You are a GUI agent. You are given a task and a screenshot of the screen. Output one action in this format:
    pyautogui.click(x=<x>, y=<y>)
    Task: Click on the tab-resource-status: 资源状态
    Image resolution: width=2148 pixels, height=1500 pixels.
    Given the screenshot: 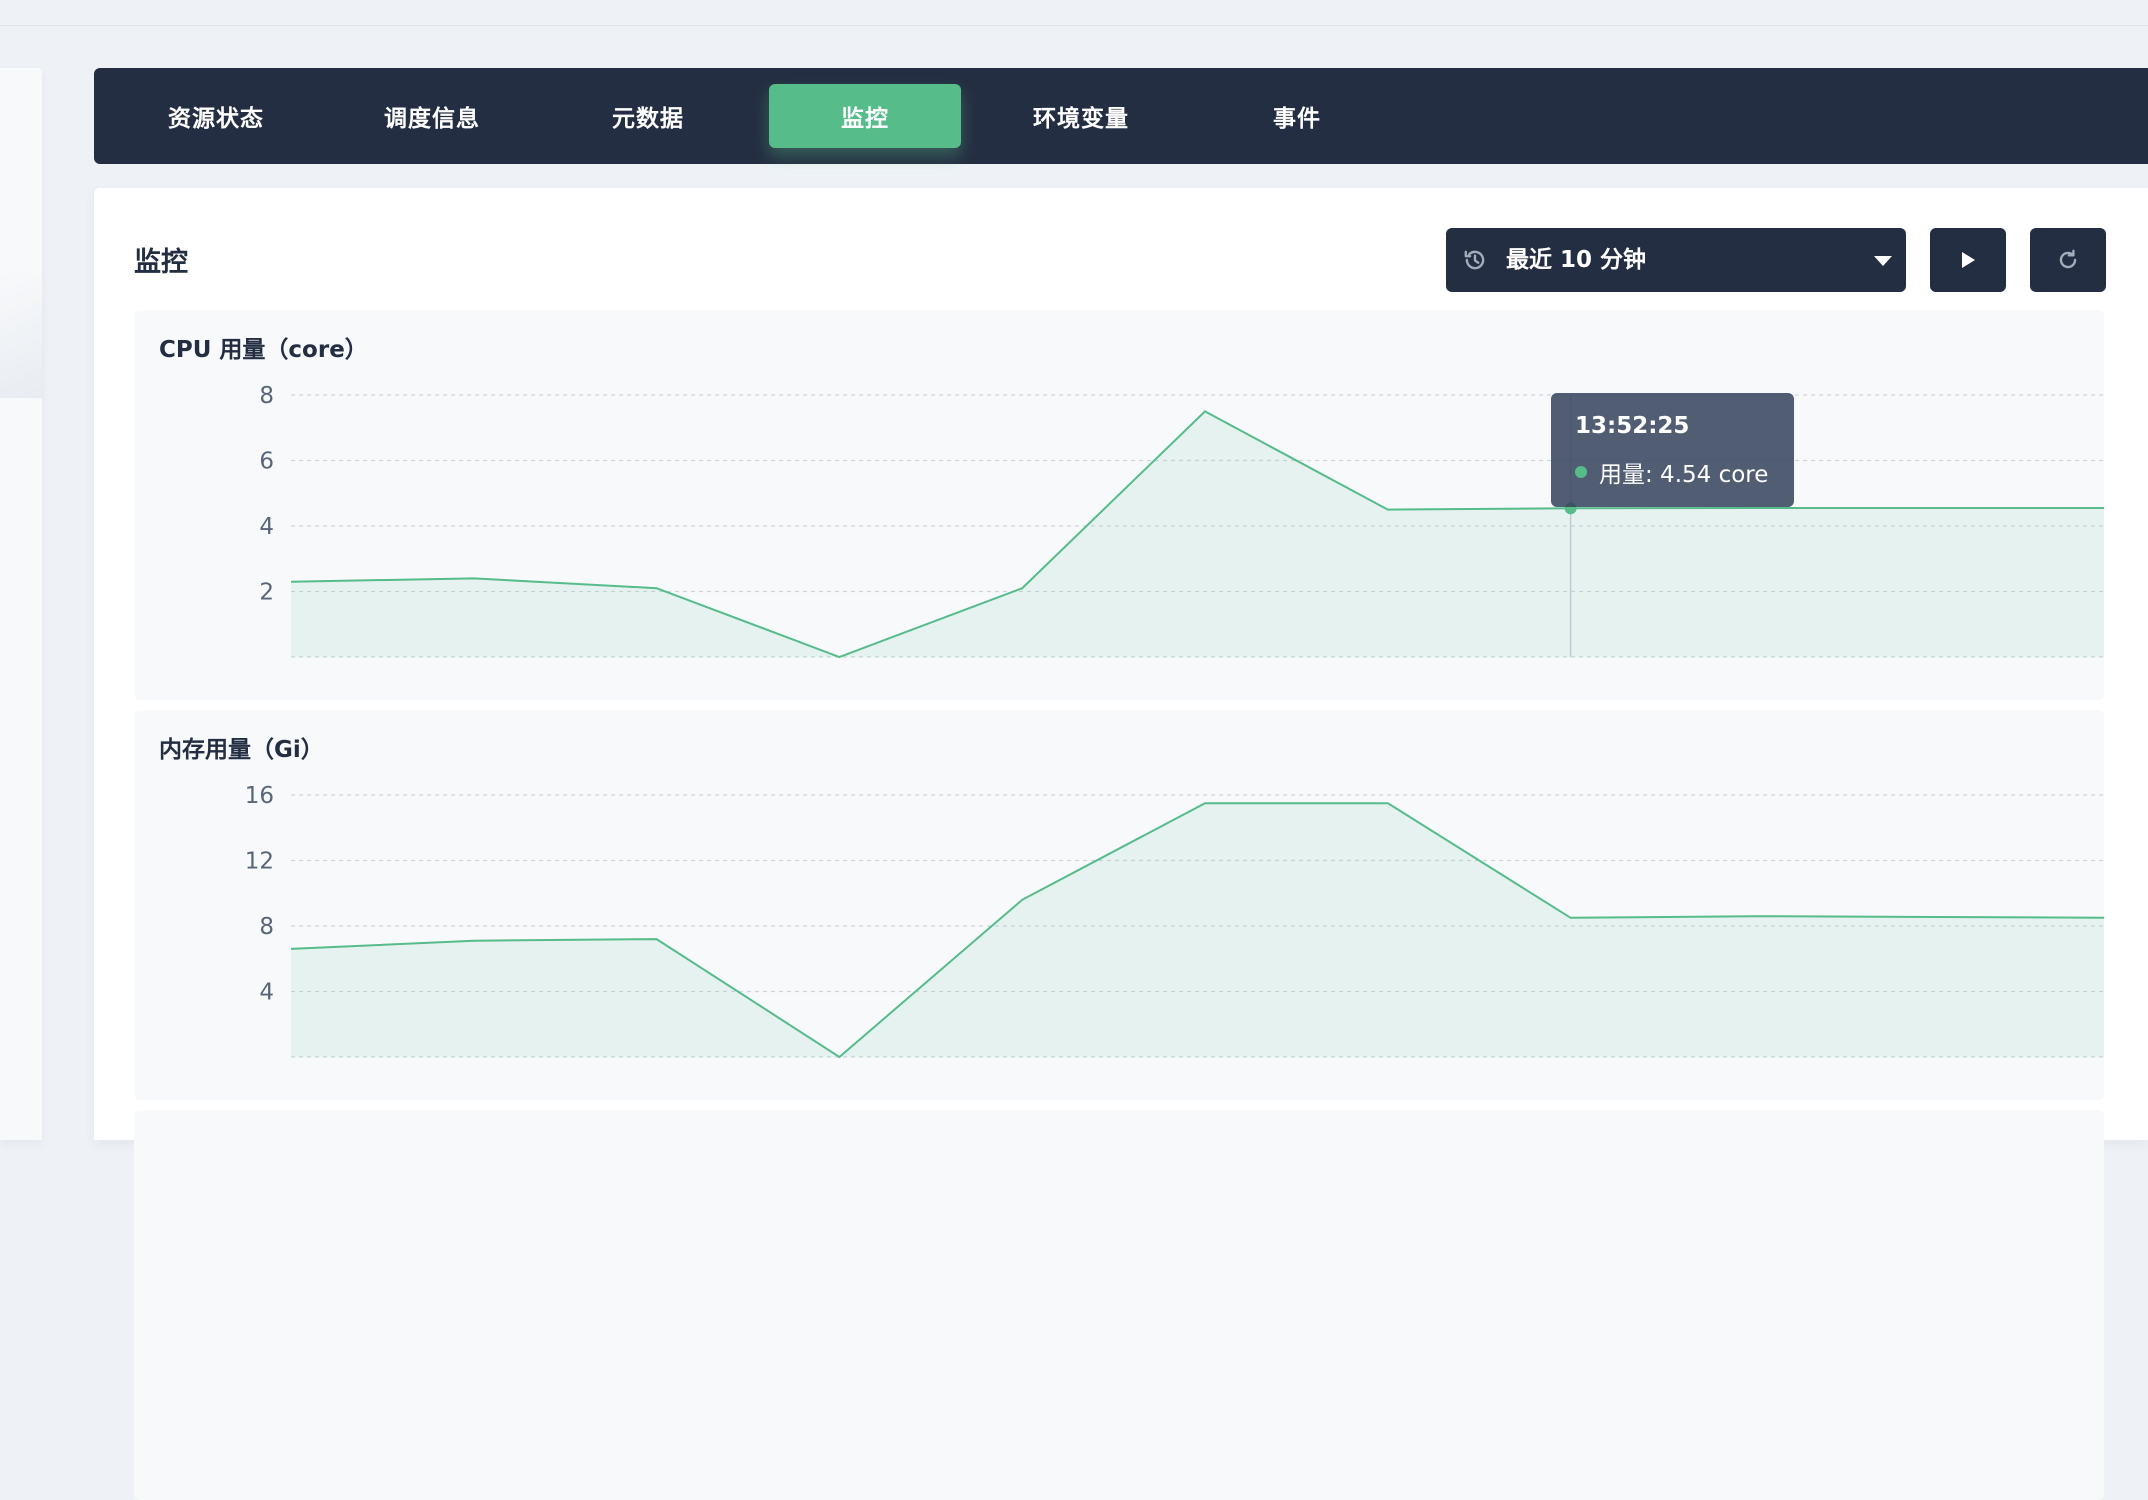 What is the action you would take?
    pyautogui.click(x=216, y=116)
    